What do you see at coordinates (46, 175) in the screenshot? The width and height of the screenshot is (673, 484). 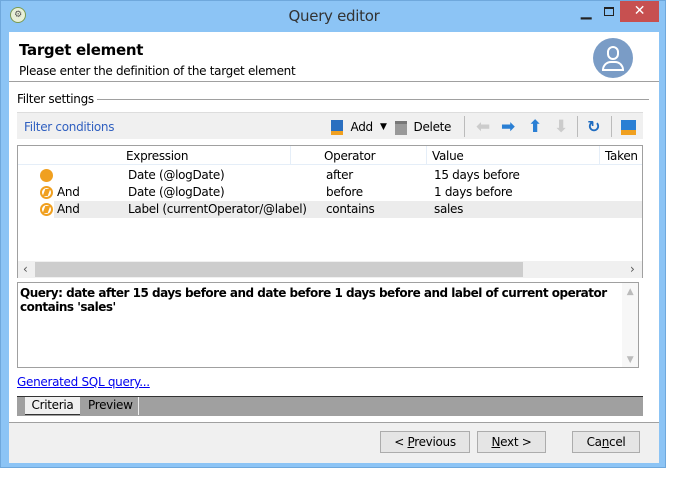 I see `condition-icon` at bounding box center [46, 175].